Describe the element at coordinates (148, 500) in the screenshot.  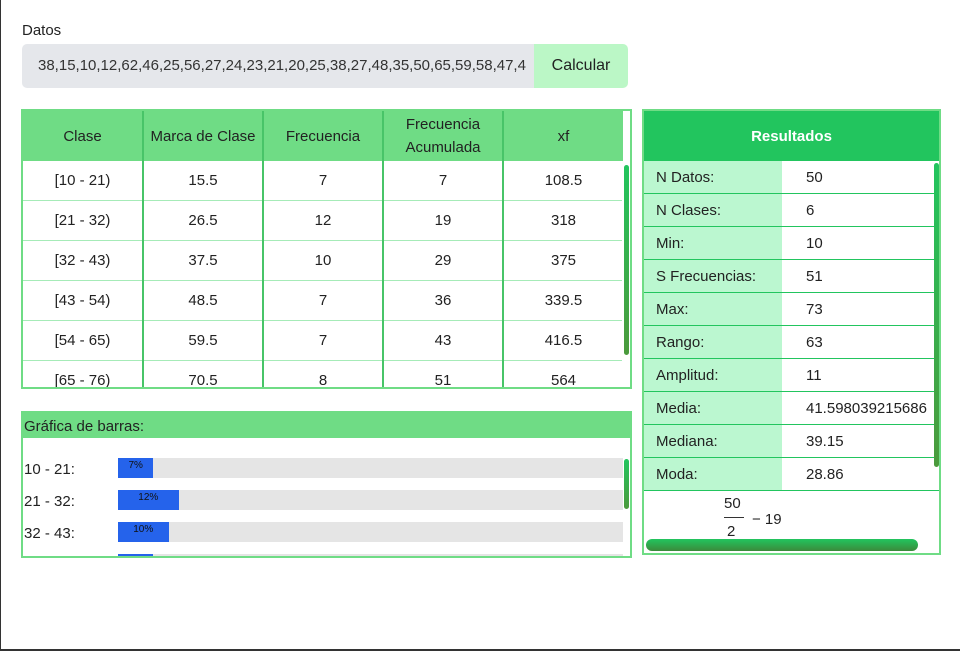
I see `bar: 12%` at that location.